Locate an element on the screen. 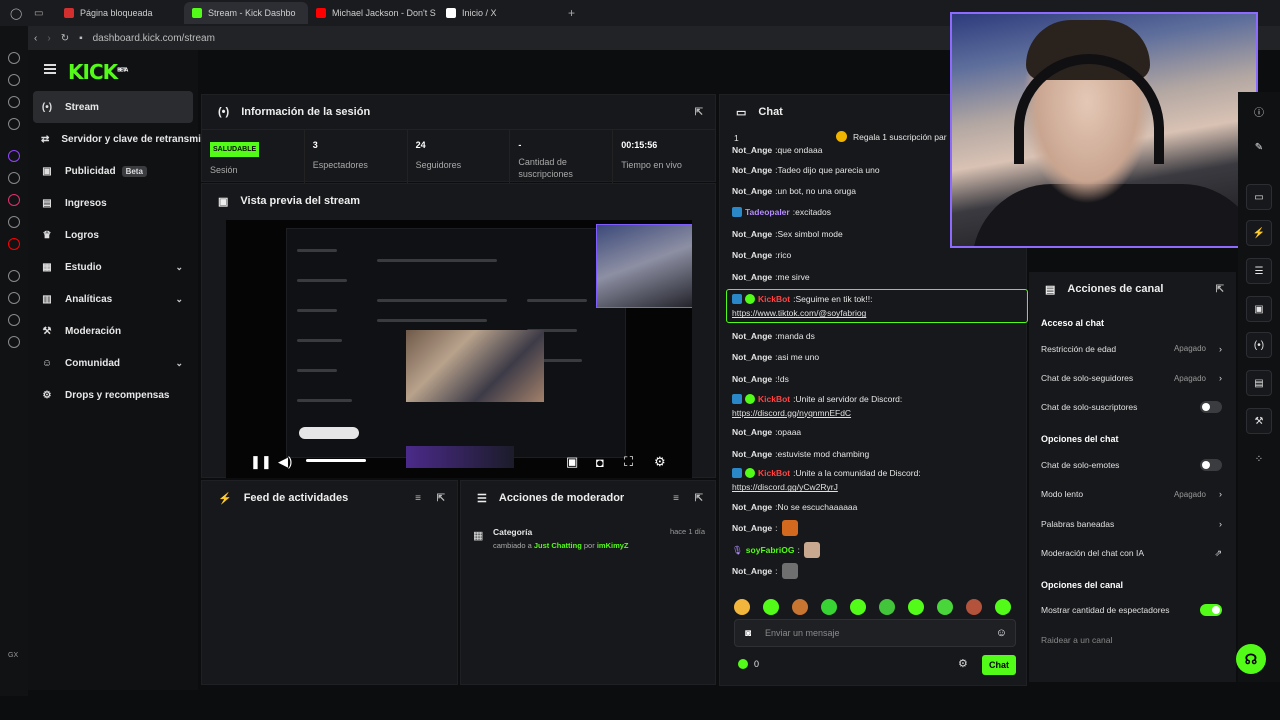  pip-icon: ▣ is located at coordinates (572, 462).